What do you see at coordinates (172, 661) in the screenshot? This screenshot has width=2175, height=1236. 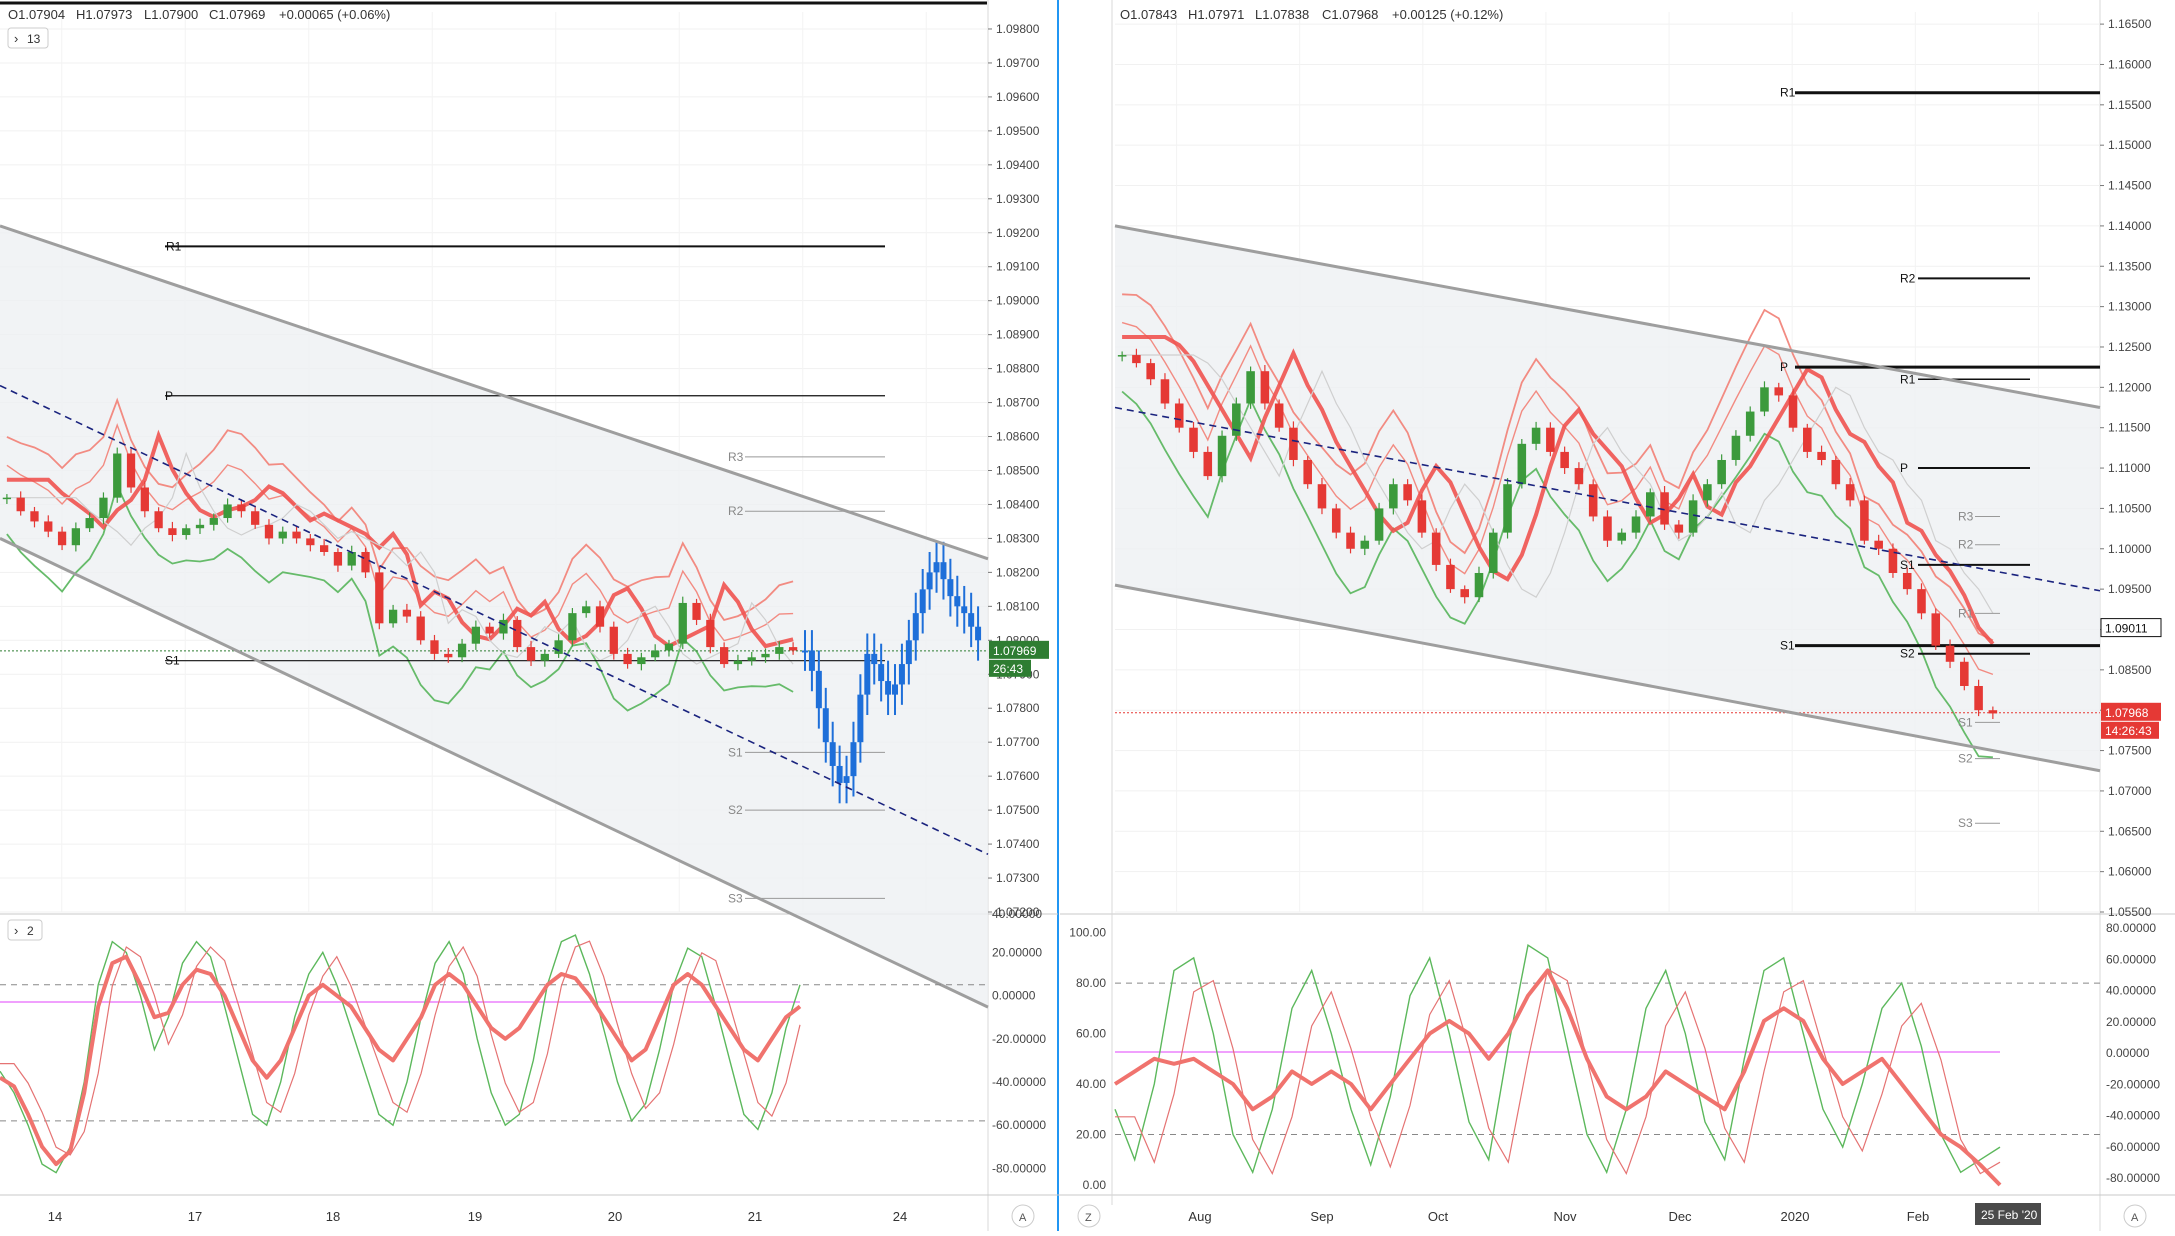 I see `pivot-label-s1: S1` at bounding box center [172, 661].